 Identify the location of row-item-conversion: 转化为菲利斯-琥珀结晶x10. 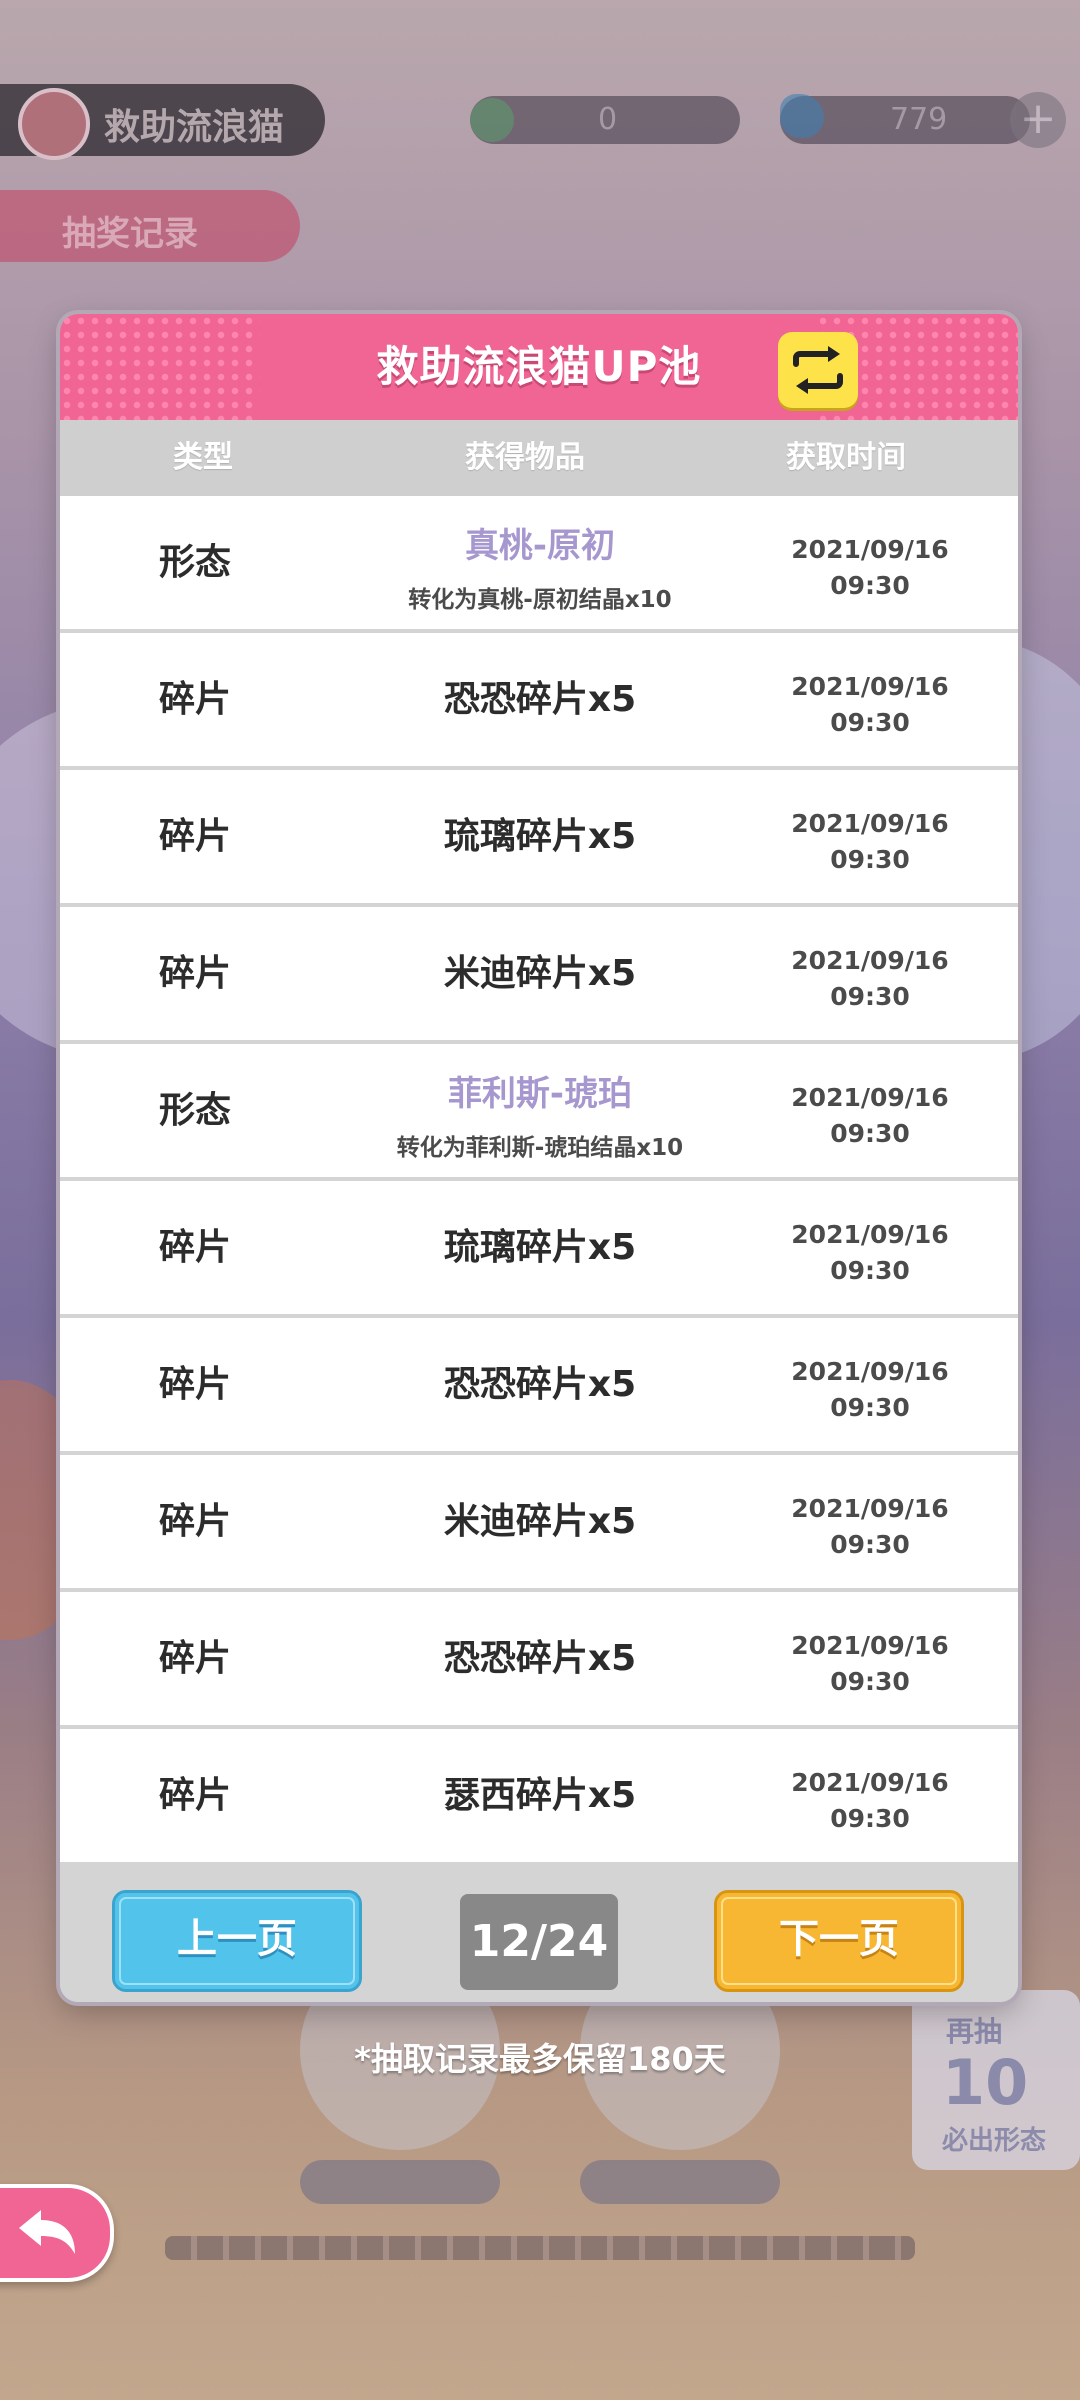
(540, 1148).